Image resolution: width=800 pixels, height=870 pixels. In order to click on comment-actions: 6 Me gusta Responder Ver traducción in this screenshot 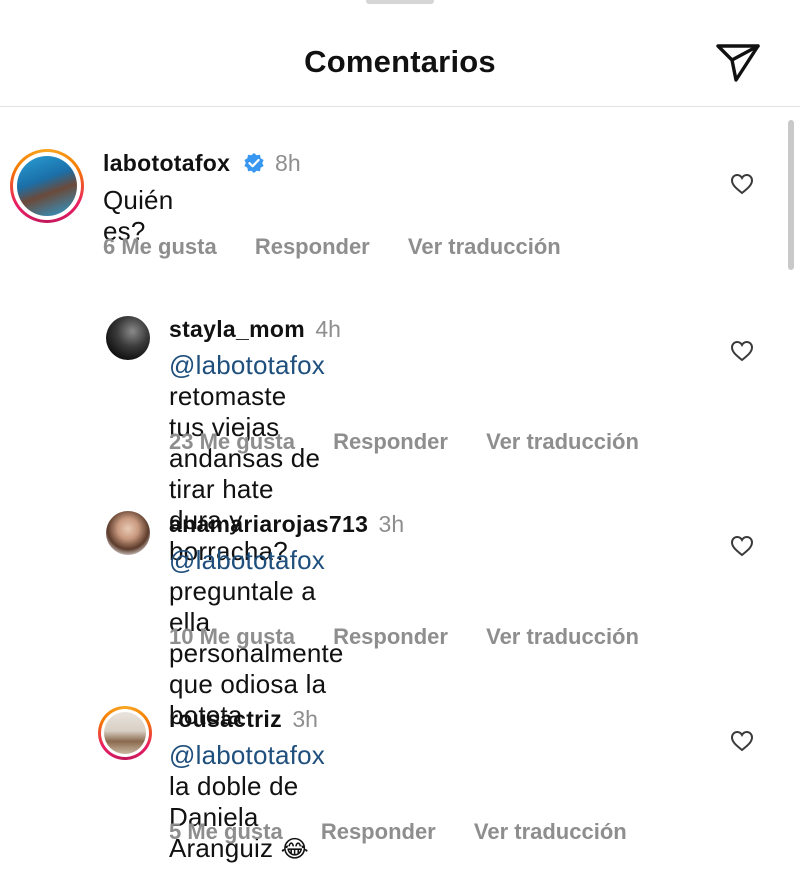, I will do `click(348, 247)`.